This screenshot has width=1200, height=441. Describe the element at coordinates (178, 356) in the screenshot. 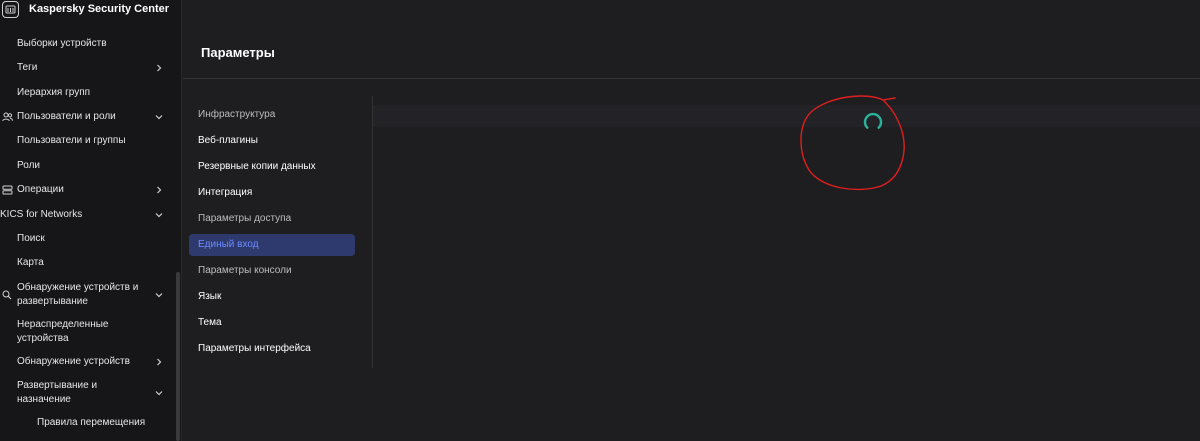

I see `sidebar-scrollbar` at that location.